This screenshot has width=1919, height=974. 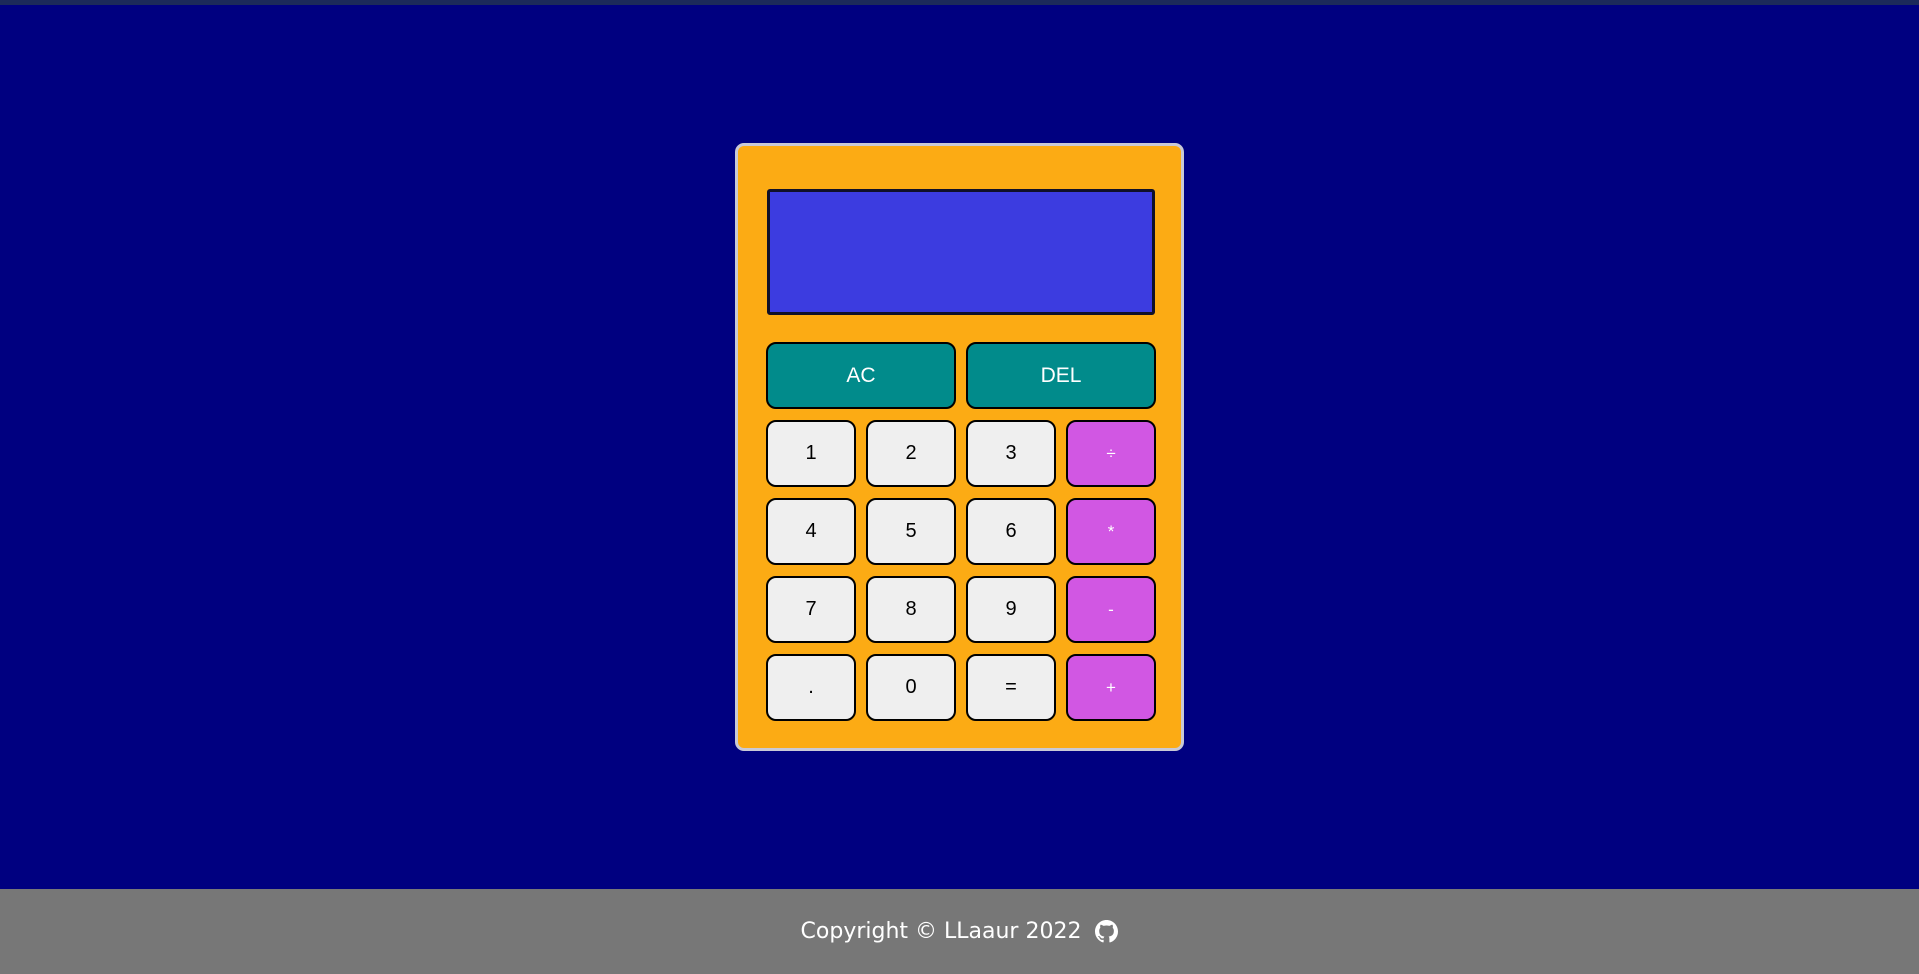 What do you see at coordinates (811, 453) in the screenshot?
I see `key-1-button: 1` at bounding box center [811, 453].